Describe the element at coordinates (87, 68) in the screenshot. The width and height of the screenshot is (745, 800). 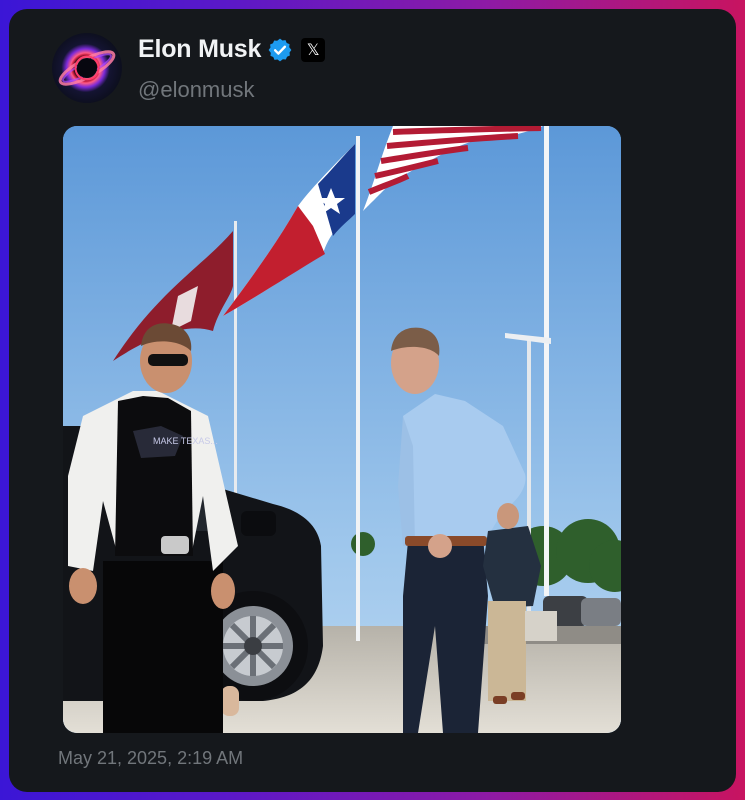
I see `avatar` at that location.